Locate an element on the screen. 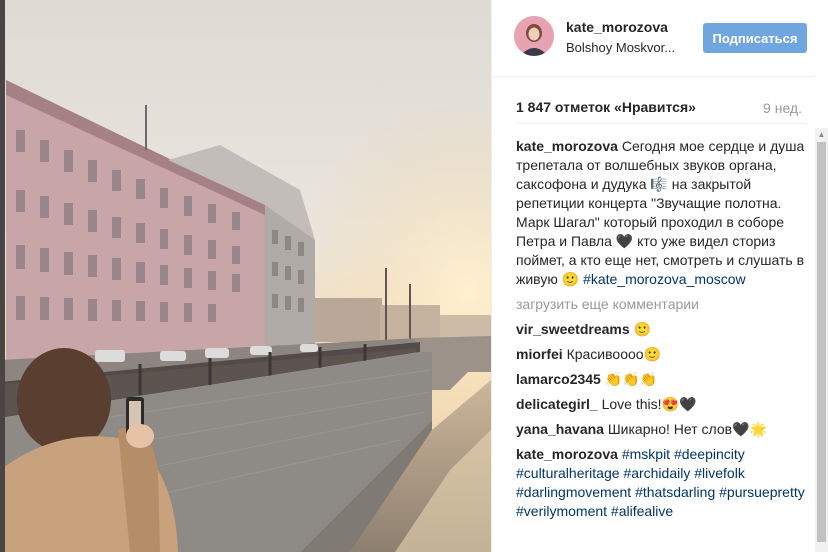 The width and height of the screenshot is (828, 552). hashtag: #pursuepretty is located at coordinates (762, 492).